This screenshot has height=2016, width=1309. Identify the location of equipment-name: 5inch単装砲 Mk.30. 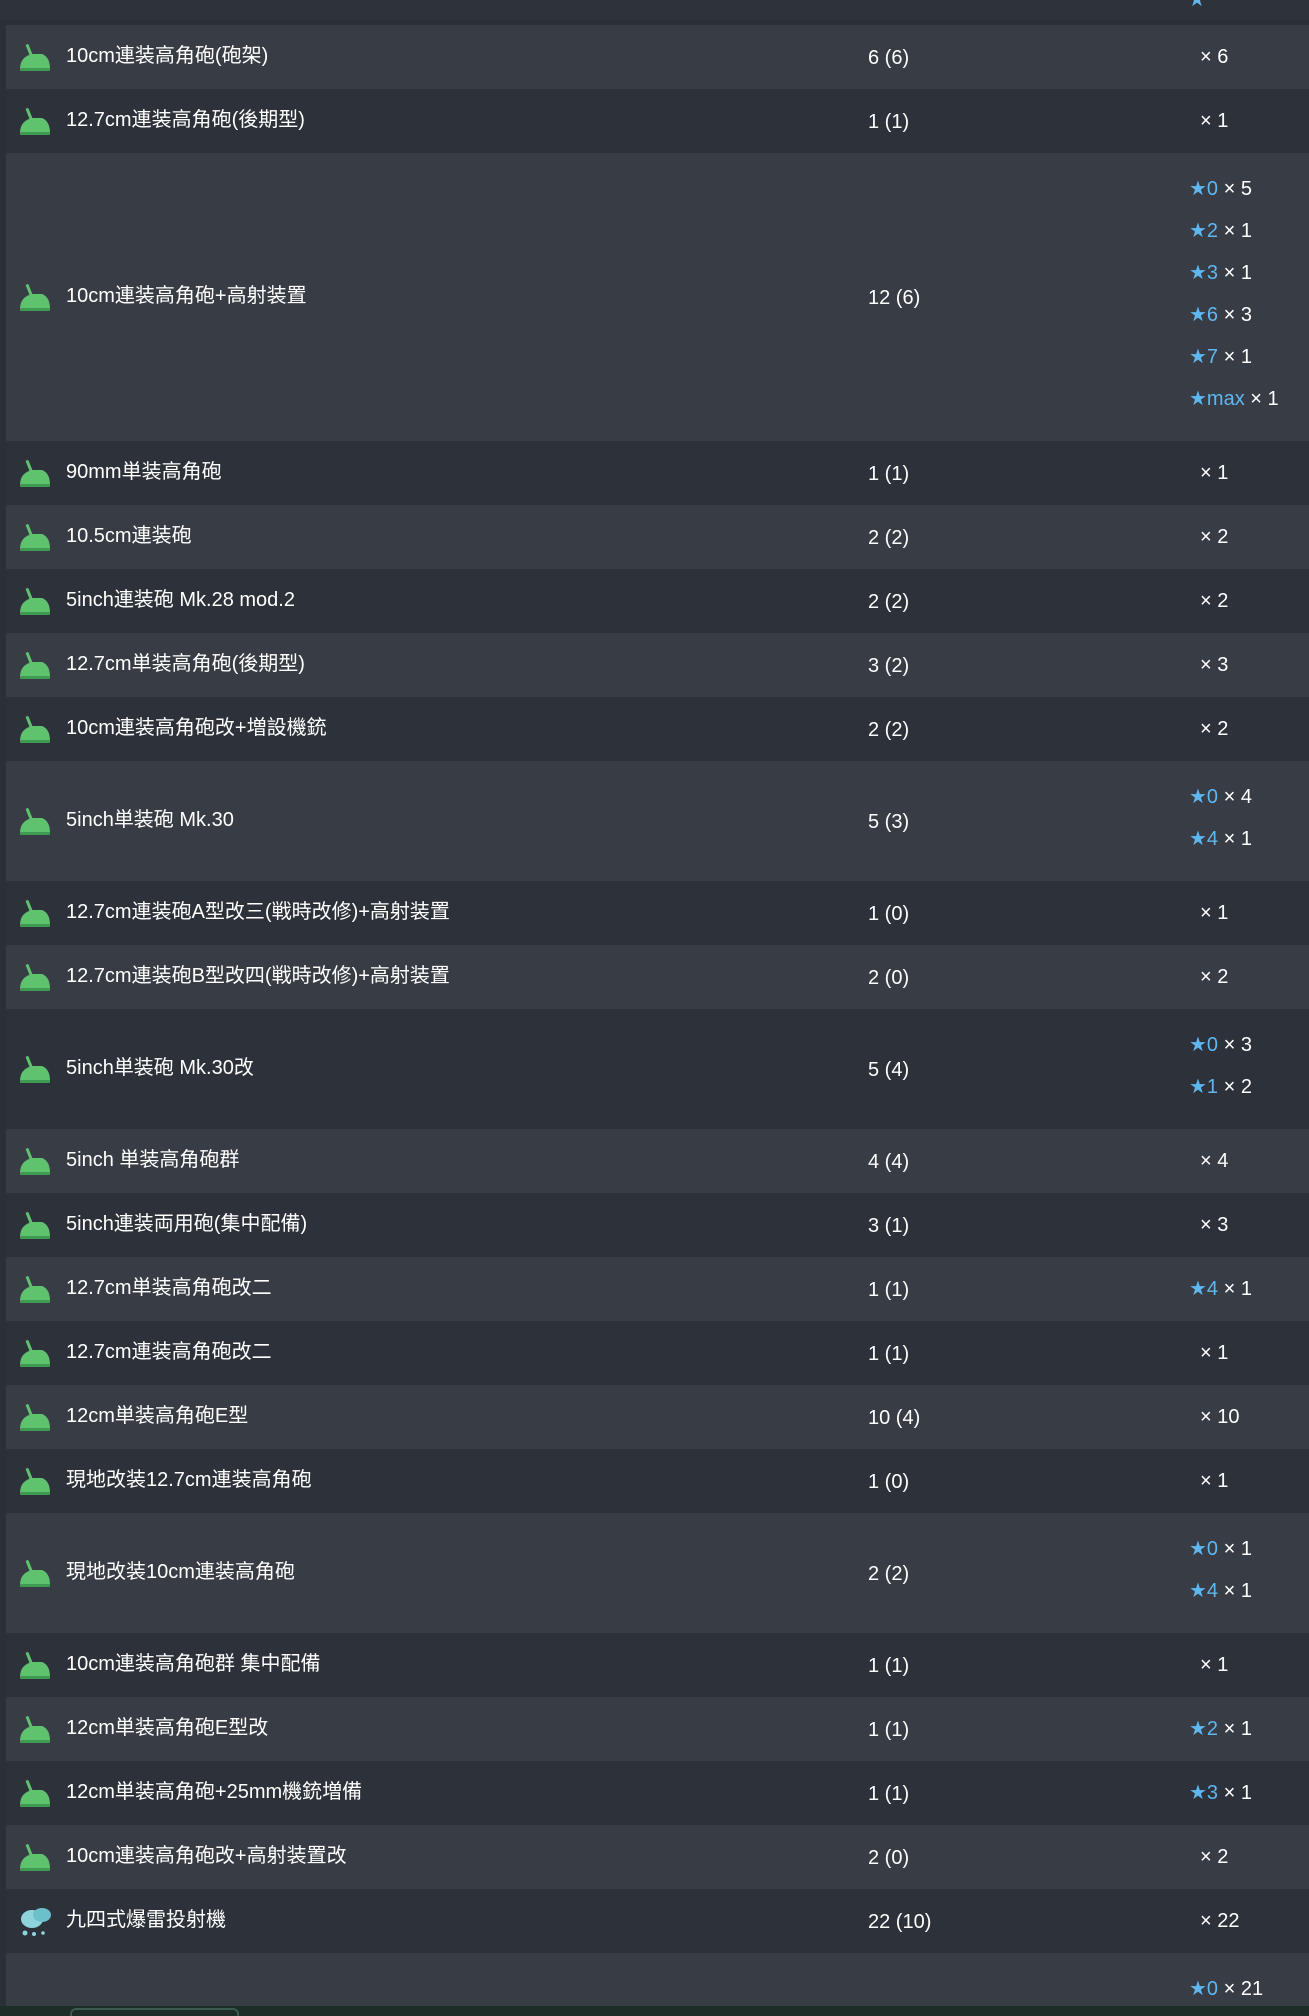
(150, 820).